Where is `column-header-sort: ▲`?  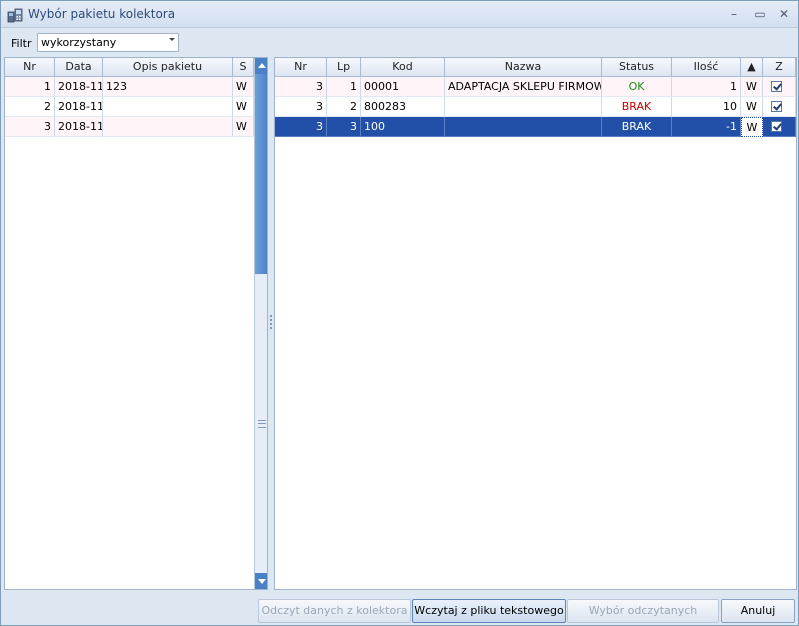 column-header-sort: ▲ is located at coordinates (752, 67).